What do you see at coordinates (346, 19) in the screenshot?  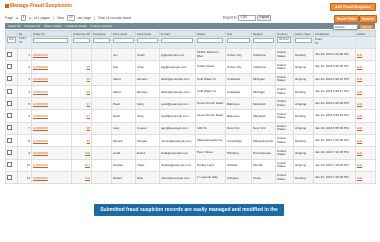 I see `reset-filter-button: Reset Filter` at bounding box center [346, 19].